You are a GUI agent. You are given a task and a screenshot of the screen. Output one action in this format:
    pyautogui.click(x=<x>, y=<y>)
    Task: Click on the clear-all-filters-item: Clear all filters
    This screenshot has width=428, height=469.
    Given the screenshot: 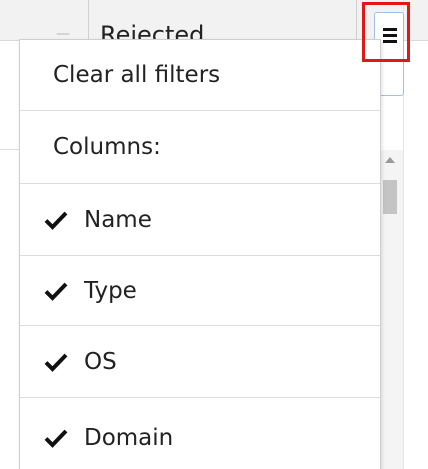 What is the action you would take?
    pyautogui.click(x=200, y=75)
    